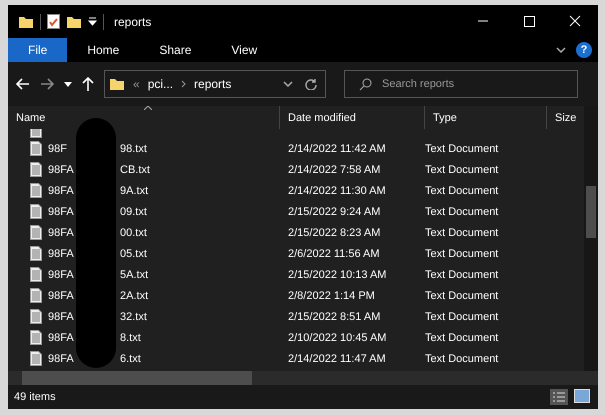 This screenshot has width=605, height=415. What do you see at coordinates (103, 50) in the screenshot?
I see `ribbon-tab: Home` at bounding box center [103, 50].